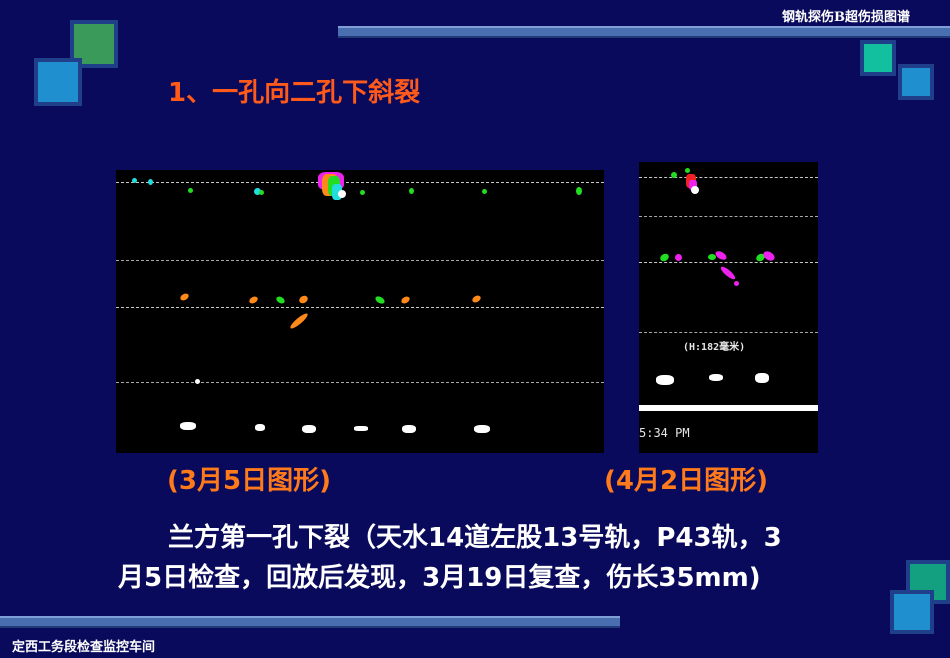 Image resolution: width=950 pixels, height=658 pixels. What do you see at coordinates (714, 347) in the screenshot?
I see `depth-label: (H:182毫米)` at bounding box center [714, 347].